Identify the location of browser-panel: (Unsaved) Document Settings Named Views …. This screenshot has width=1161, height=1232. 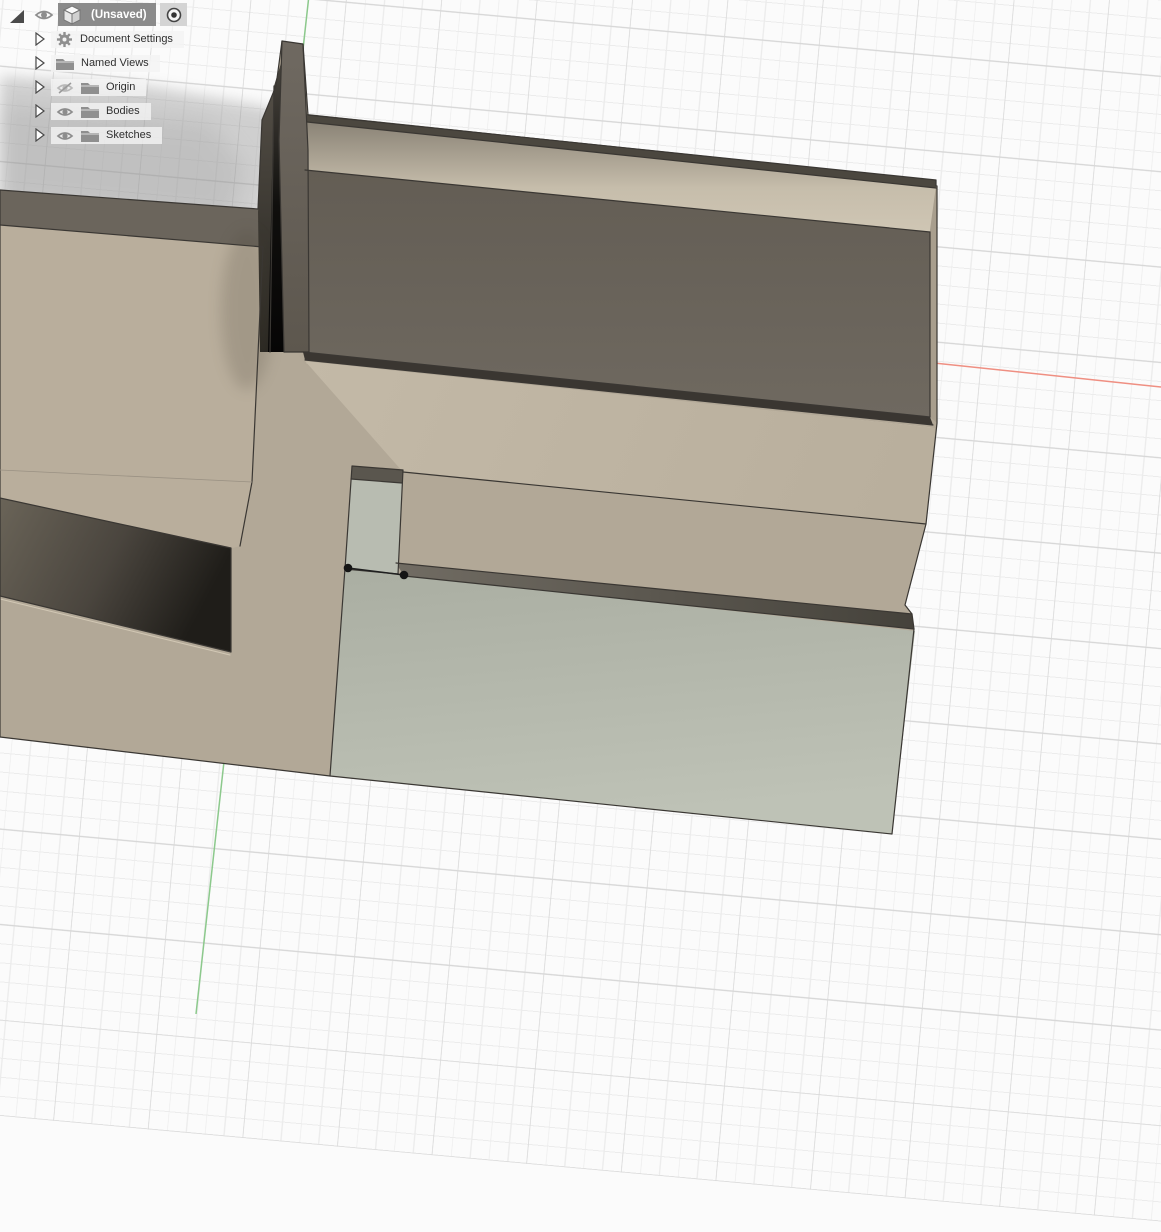
(160, 80).